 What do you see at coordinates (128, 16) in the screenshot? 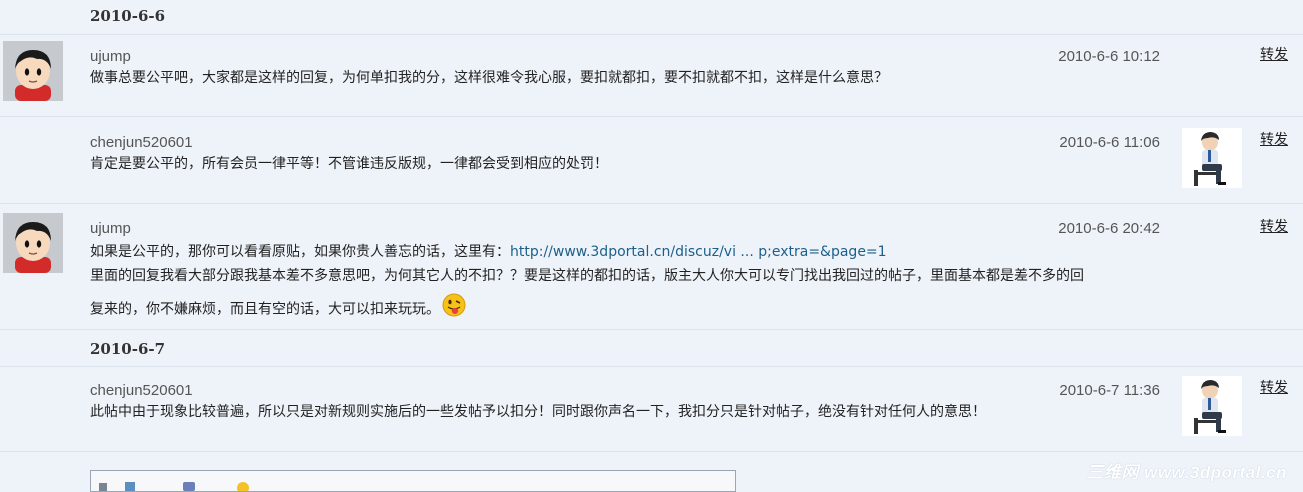
I see `date-label: 2010-6-6` at bounding box center [128, 16].